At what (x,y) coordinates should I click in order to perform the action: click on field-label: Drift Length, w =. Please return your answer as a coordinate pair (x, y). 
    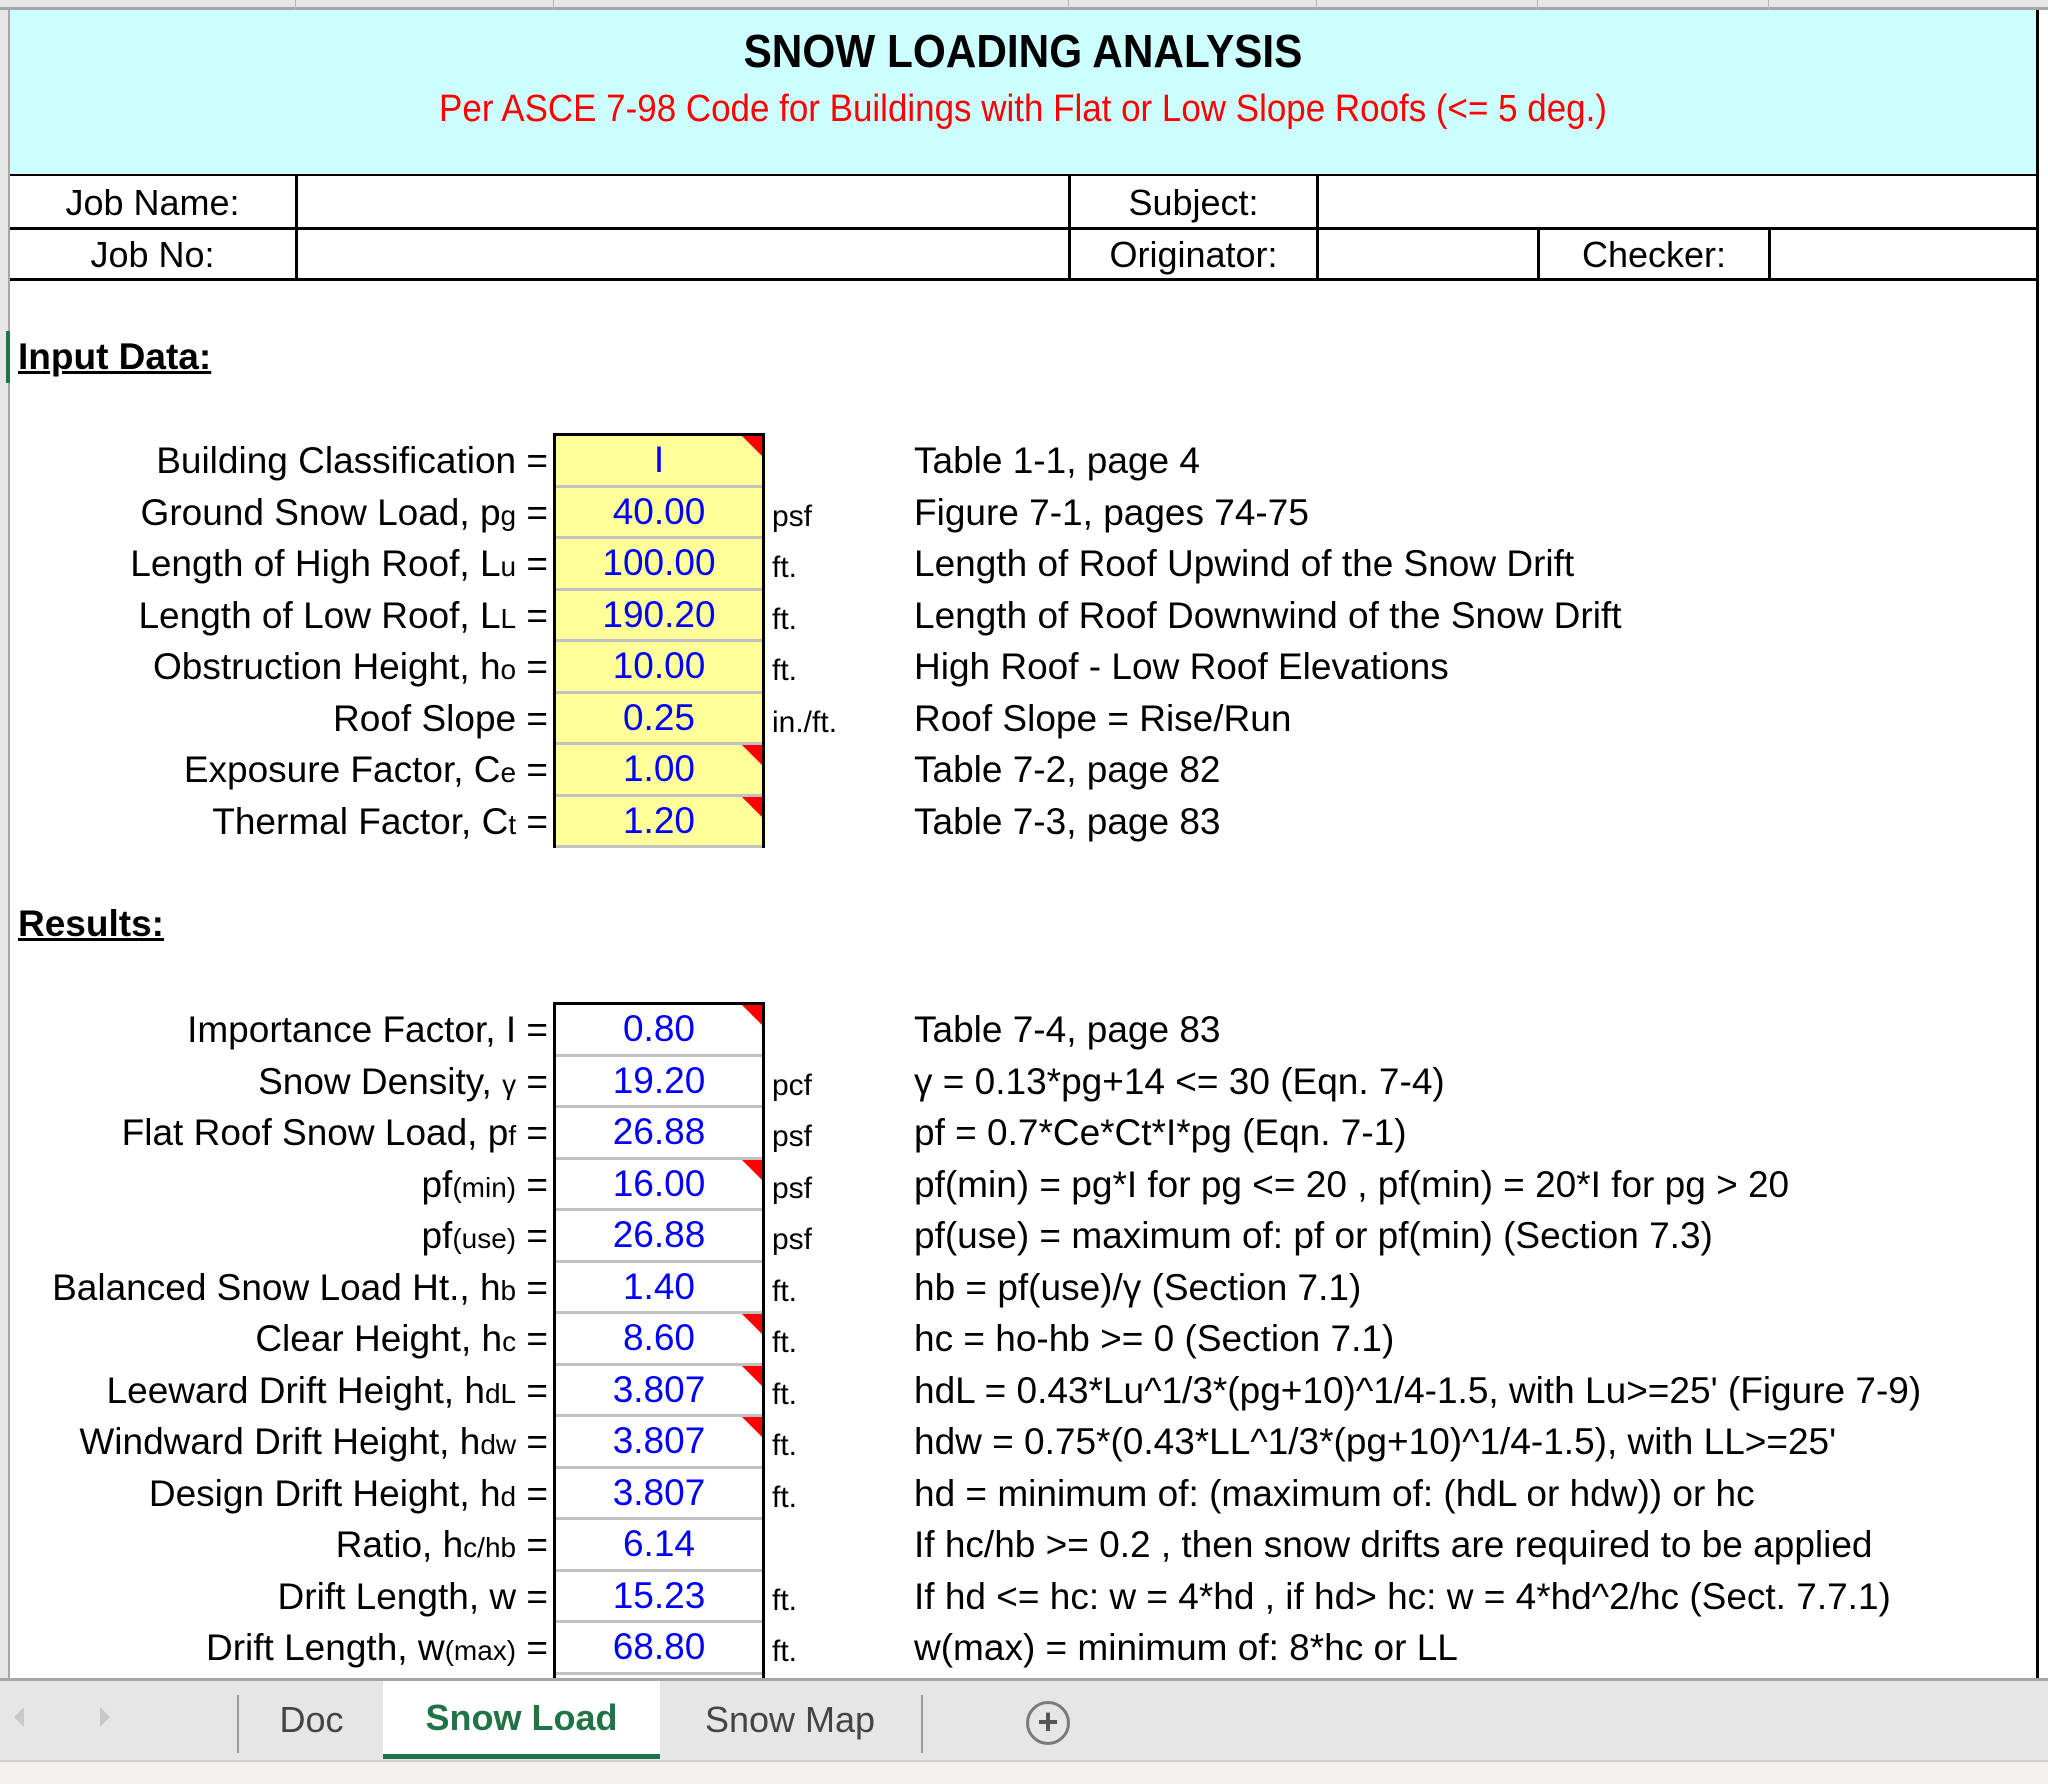
    Looking at the image, I should click on (274, 1597).